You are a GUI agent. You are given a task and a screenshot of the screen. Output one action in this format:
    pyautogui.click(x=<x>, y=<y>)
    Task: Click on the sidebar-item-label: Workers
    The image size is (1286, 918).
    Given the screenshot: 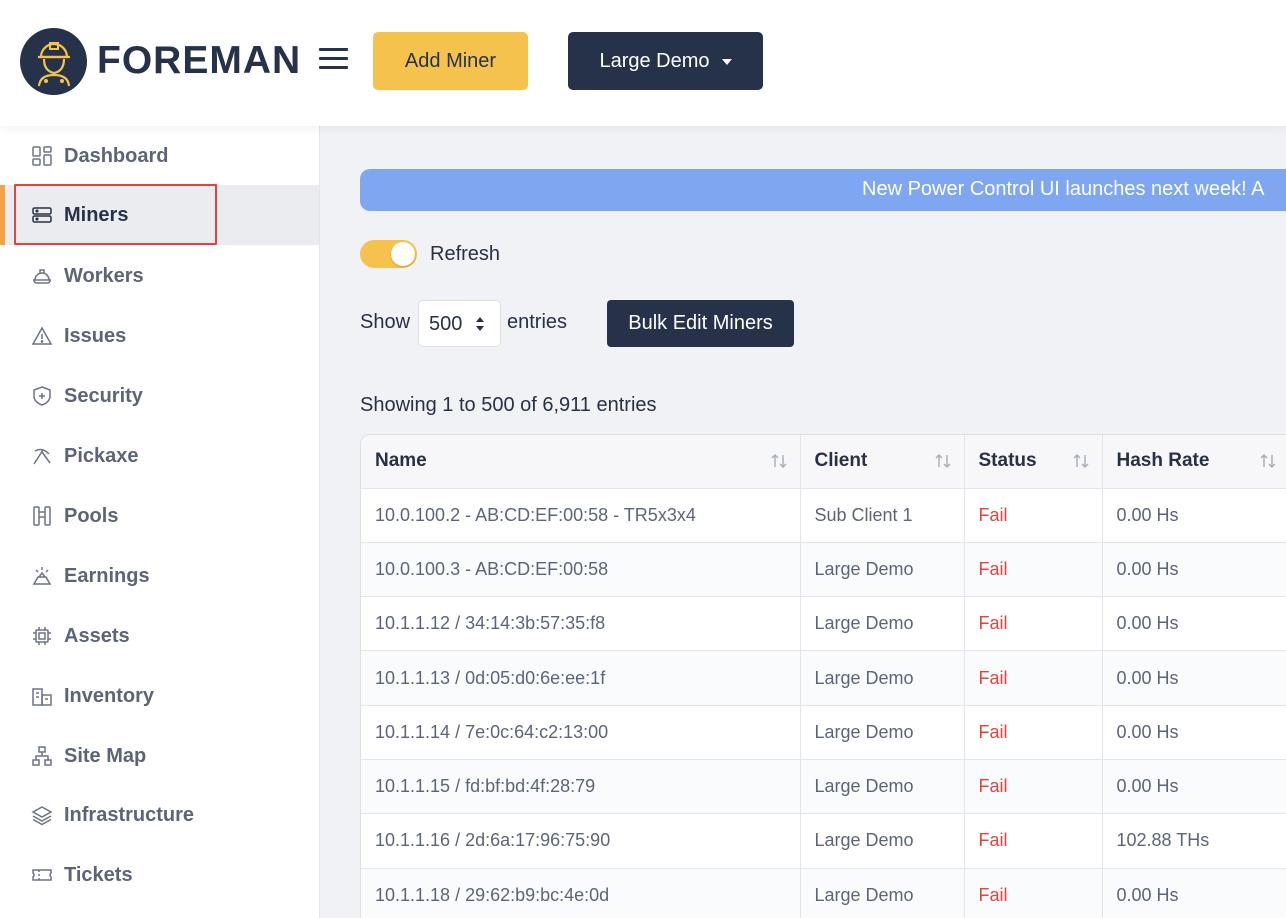 What is the action you would take?
    pyautogui.click(x=104, y=275)
    